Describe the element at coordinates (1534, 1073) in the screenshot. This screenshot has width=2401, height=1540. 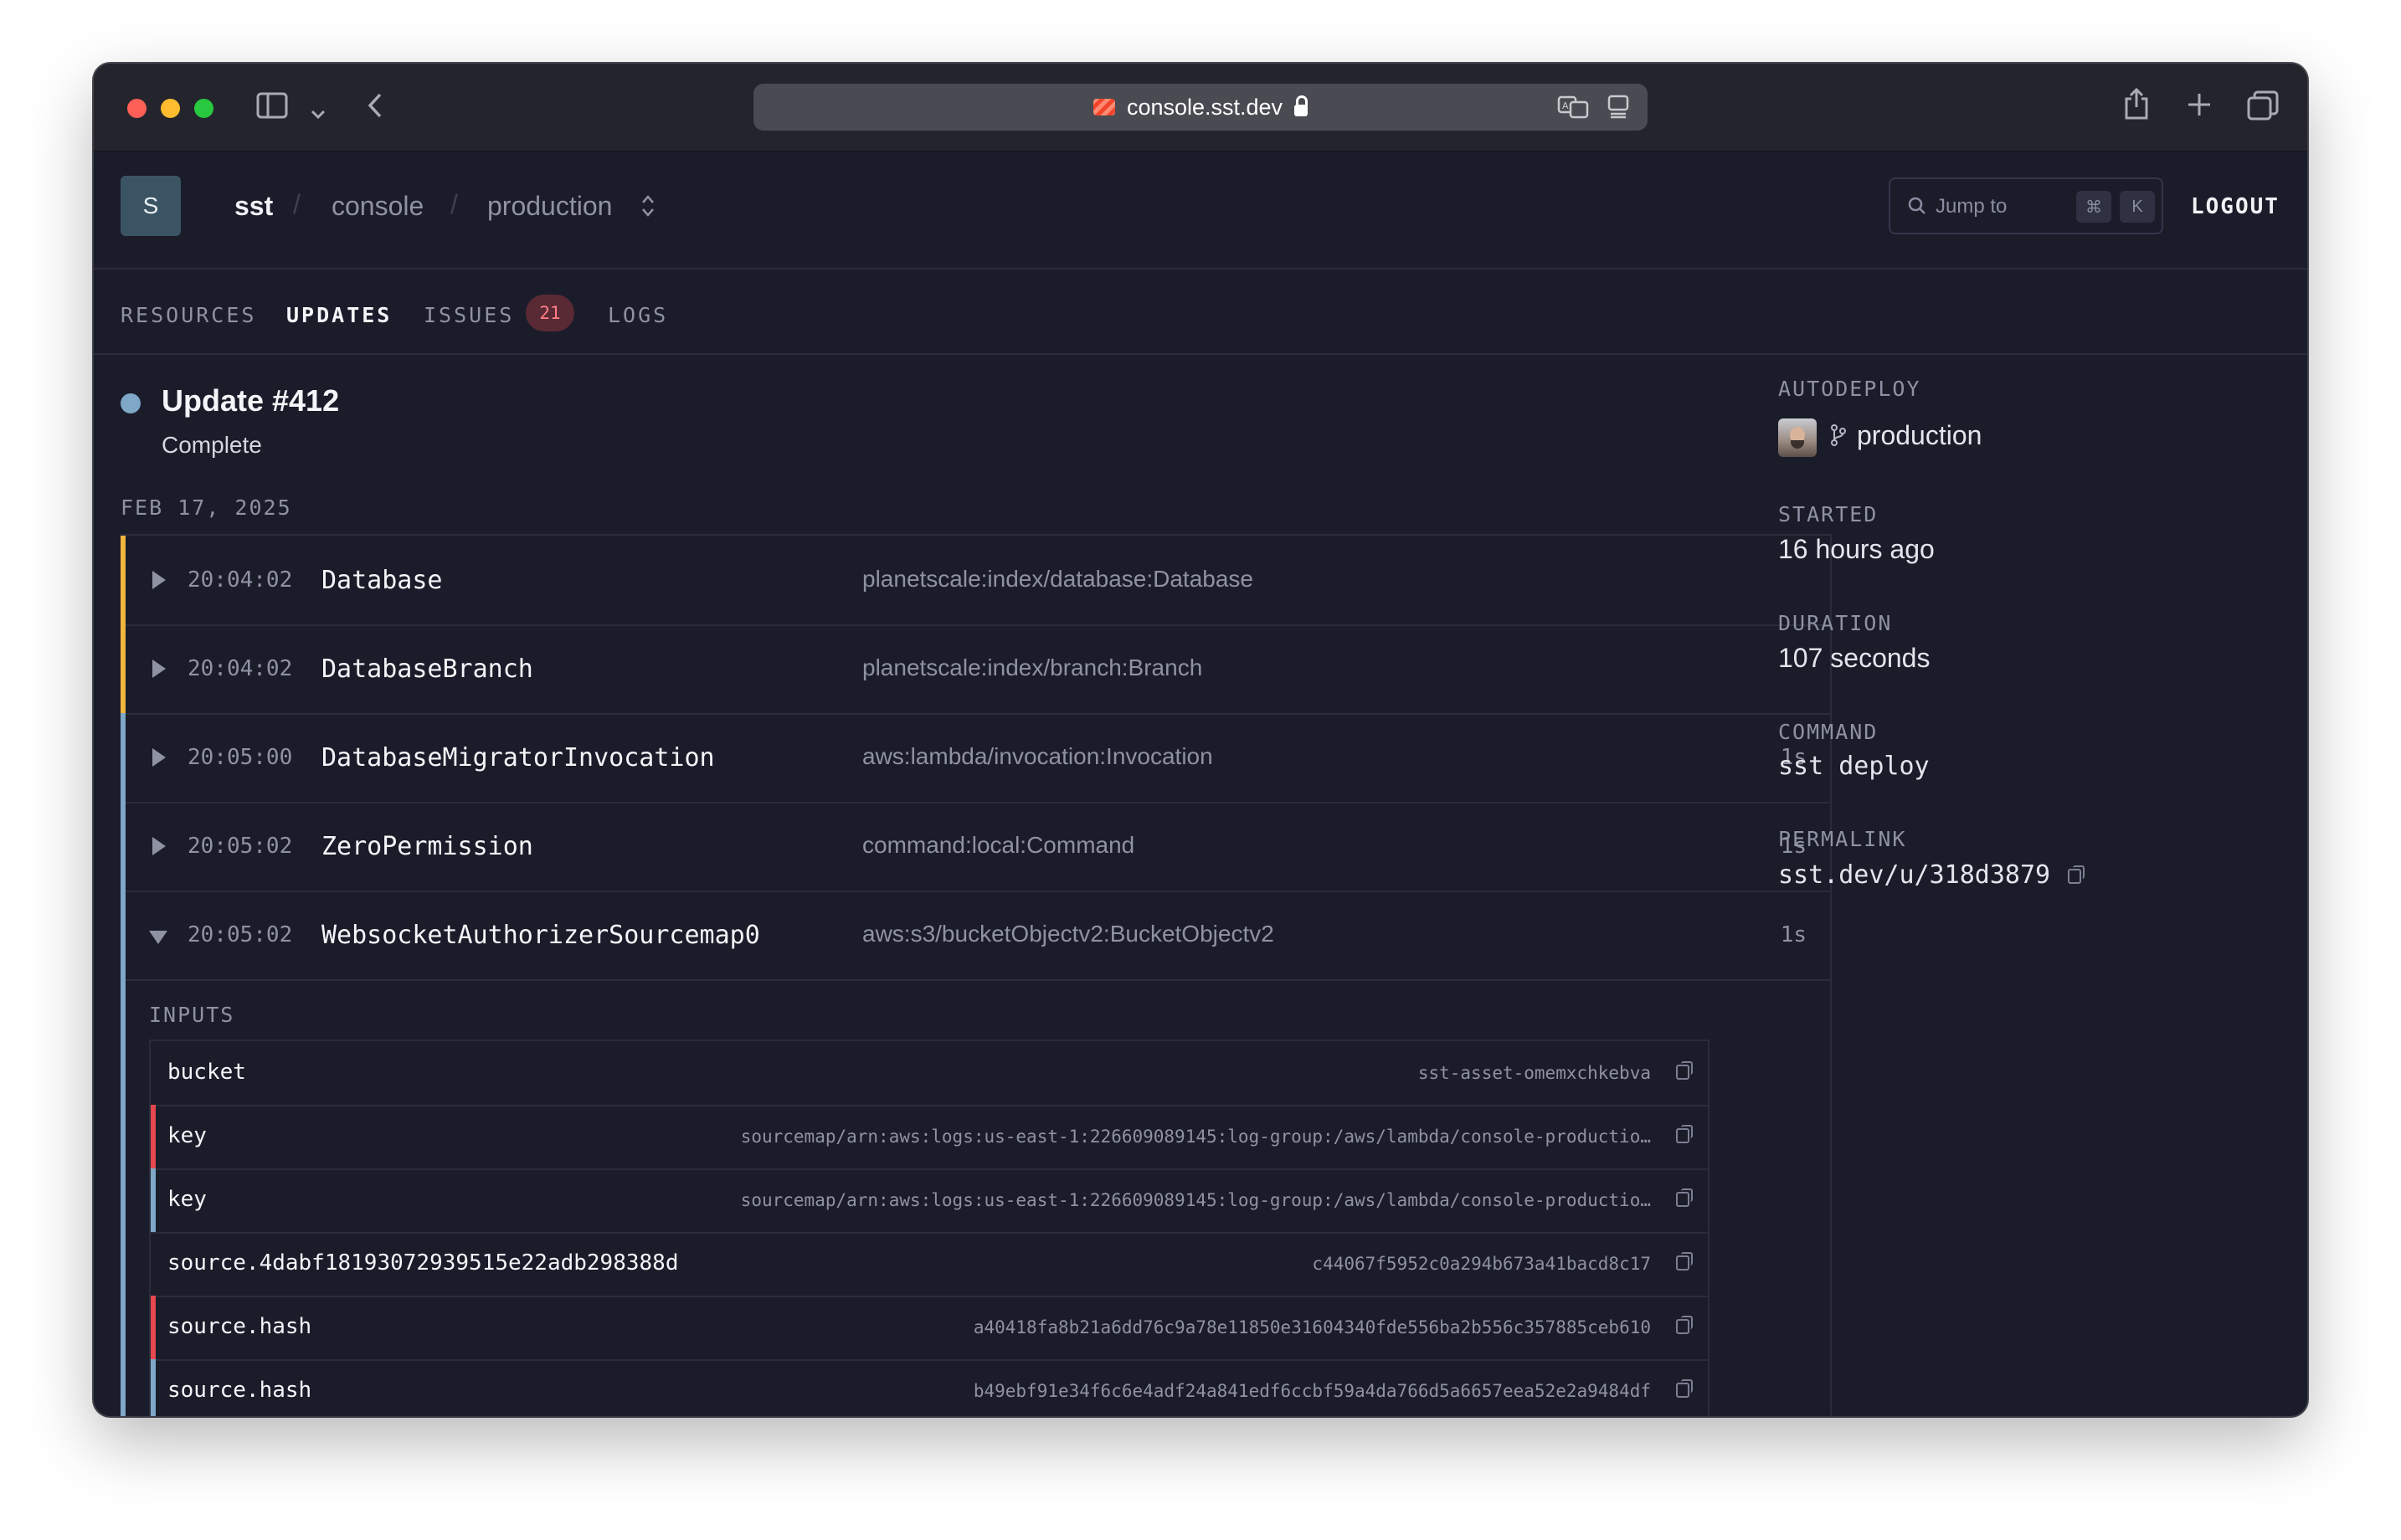
I see `input-value: sst-asset-omemxchkebva` at that location.